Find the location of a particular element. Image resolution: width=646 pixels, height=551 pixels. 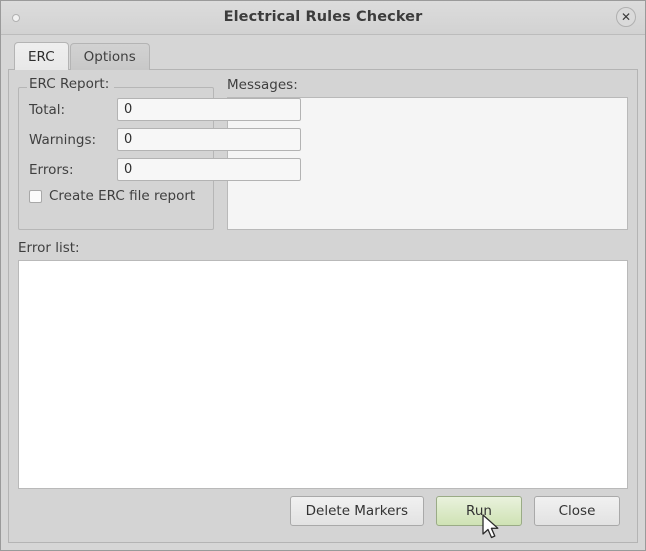

errors-label: Errors: is located at coordinates (51, 169).